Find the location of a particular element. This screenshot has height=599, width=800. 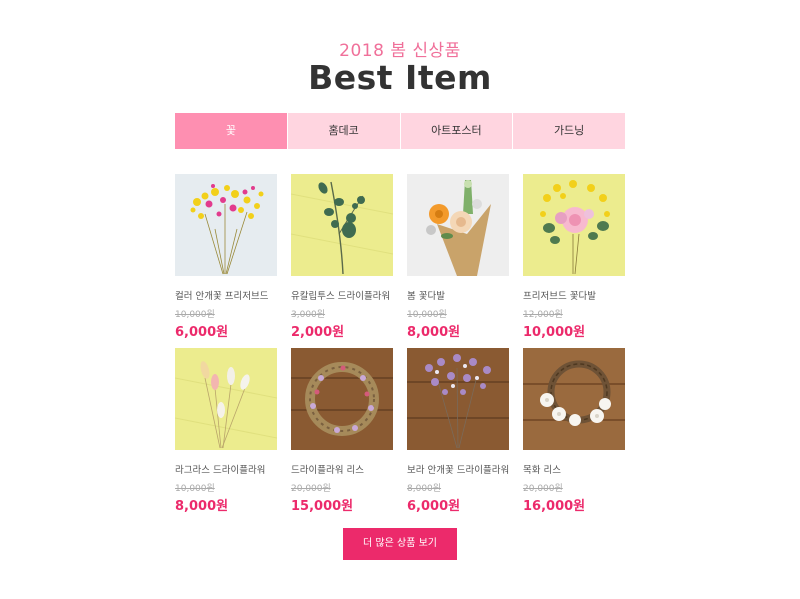

product-name: 유칼립투스 드라이플라워 is located at coordinates (342, 295).